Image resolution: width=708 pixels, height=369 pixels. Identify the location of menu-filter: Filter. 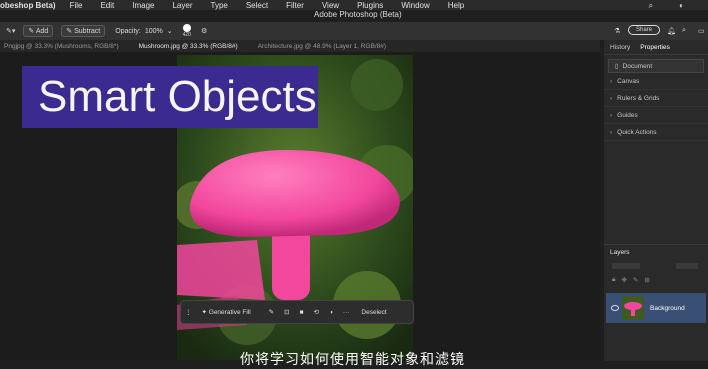
(295, 5).